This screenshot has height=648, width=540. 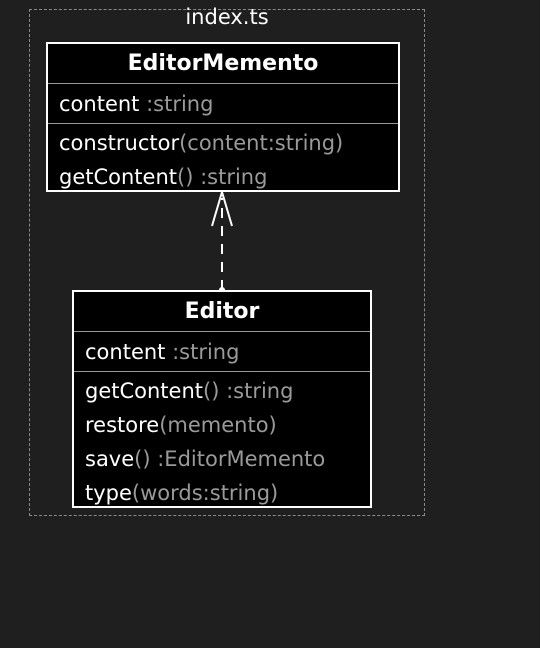 What do you see at coordinates (122, 425) in the screenshot?
I see `operation-name: restore` at bounding box center [122, 425].